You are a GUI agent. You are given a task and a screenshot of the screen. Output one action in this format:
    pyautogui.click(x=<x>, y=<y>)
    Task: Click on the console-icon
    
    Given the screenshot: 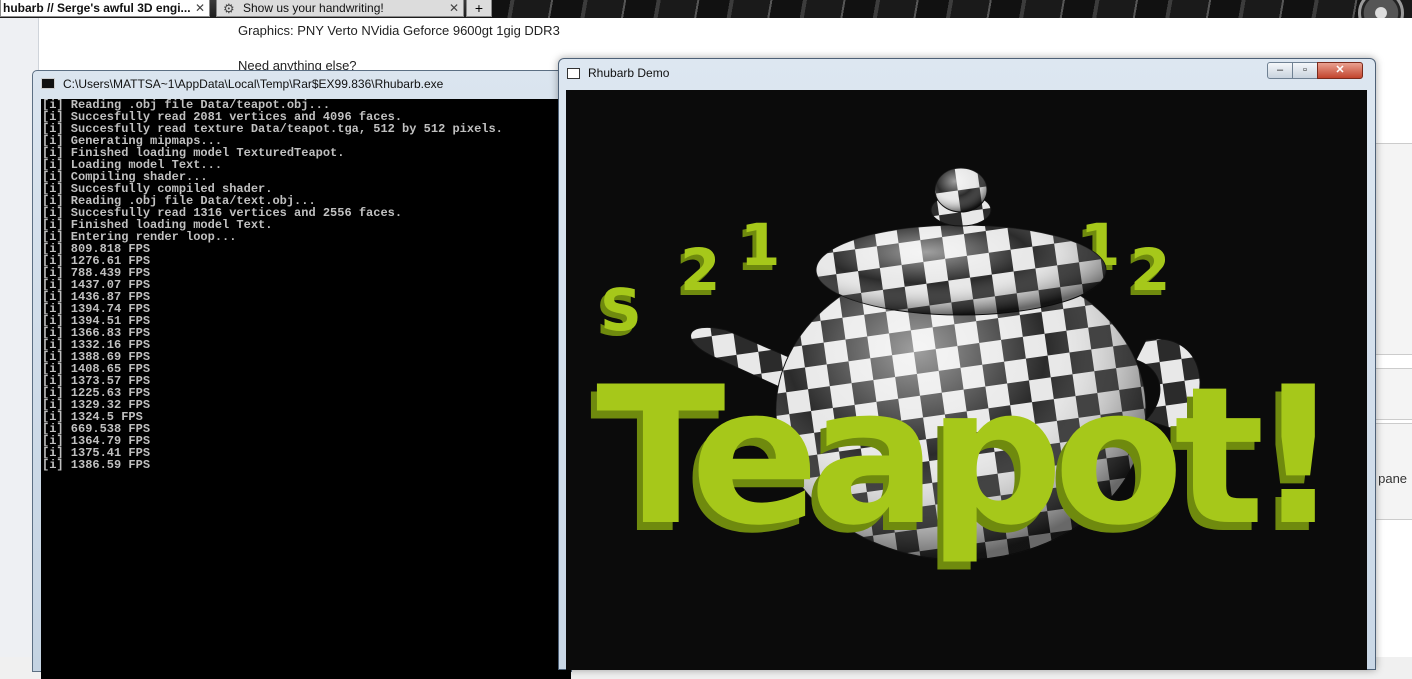 What is the action you would take?
    pyautogui.click(x=48, y=83)
    